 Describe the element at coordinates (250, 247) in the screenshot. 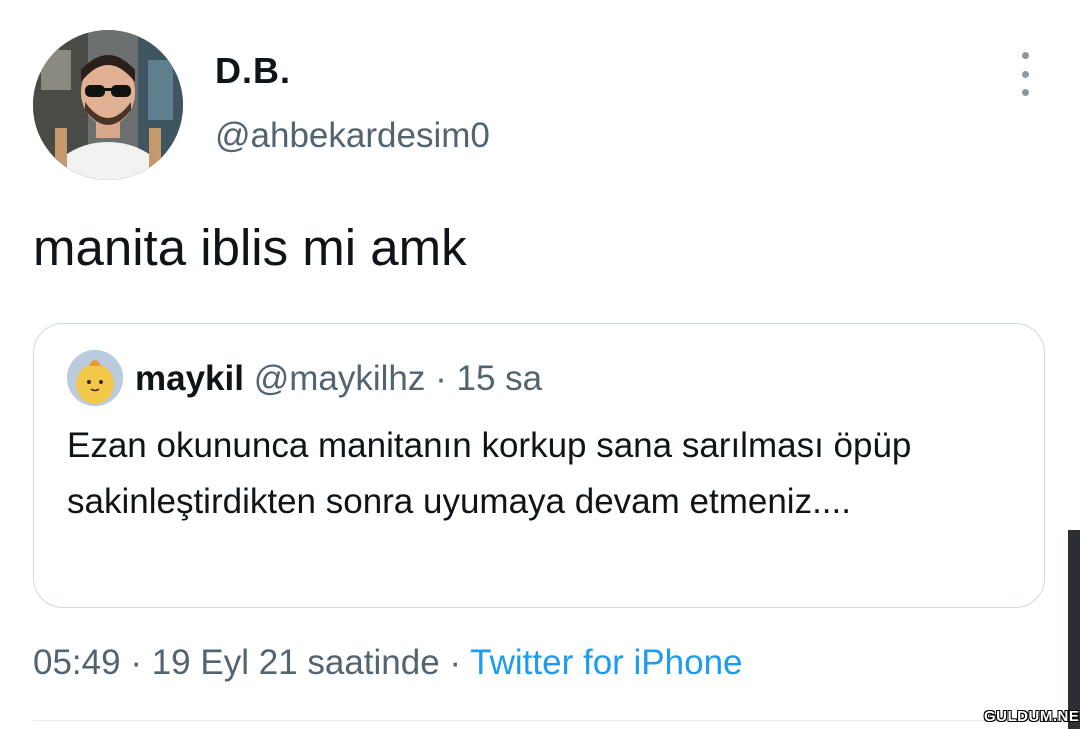

I see `tweet-text: manita iblis mi amk` at that location.